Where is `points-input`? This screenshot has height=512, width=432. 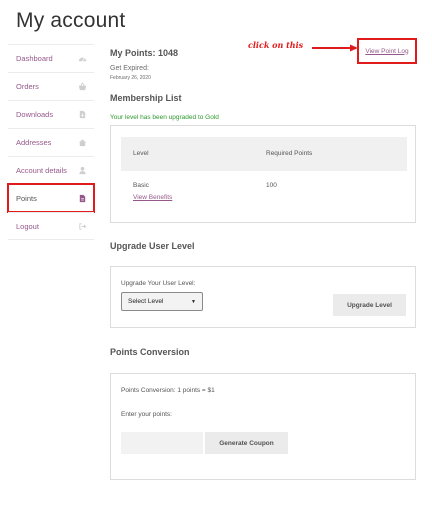
points-input is located at coordinates (162, 443).